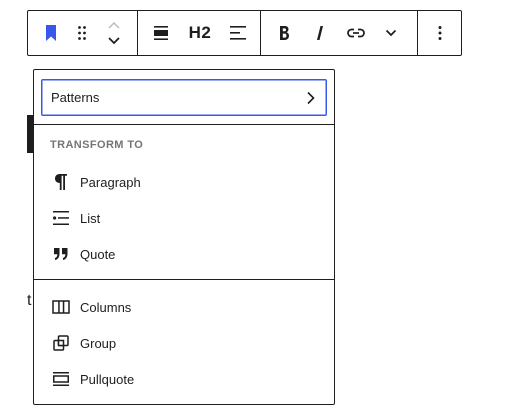 The width and height of the screenshot is (510, 415). I want to click on quote-icon, so click(61, 254).